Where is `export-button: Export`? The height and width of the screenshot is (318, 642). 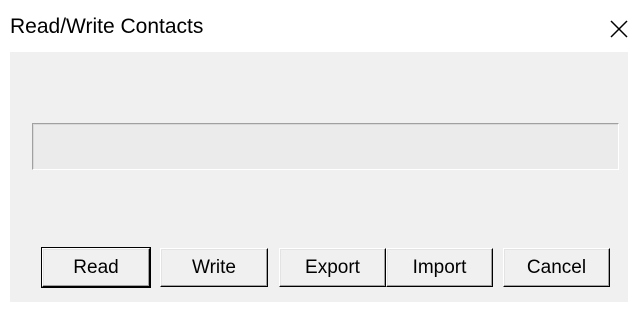 export-button: Export is located at coordinates (332, 267).